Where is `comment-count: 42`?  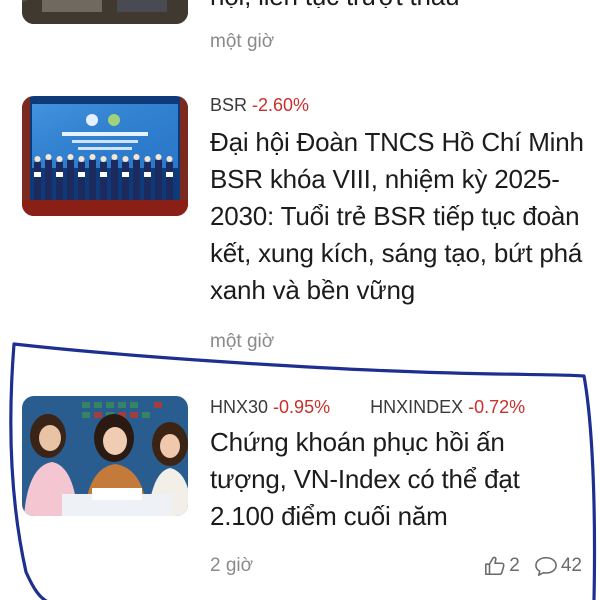 comment-count: 42 is located at coordinates (571, 565).